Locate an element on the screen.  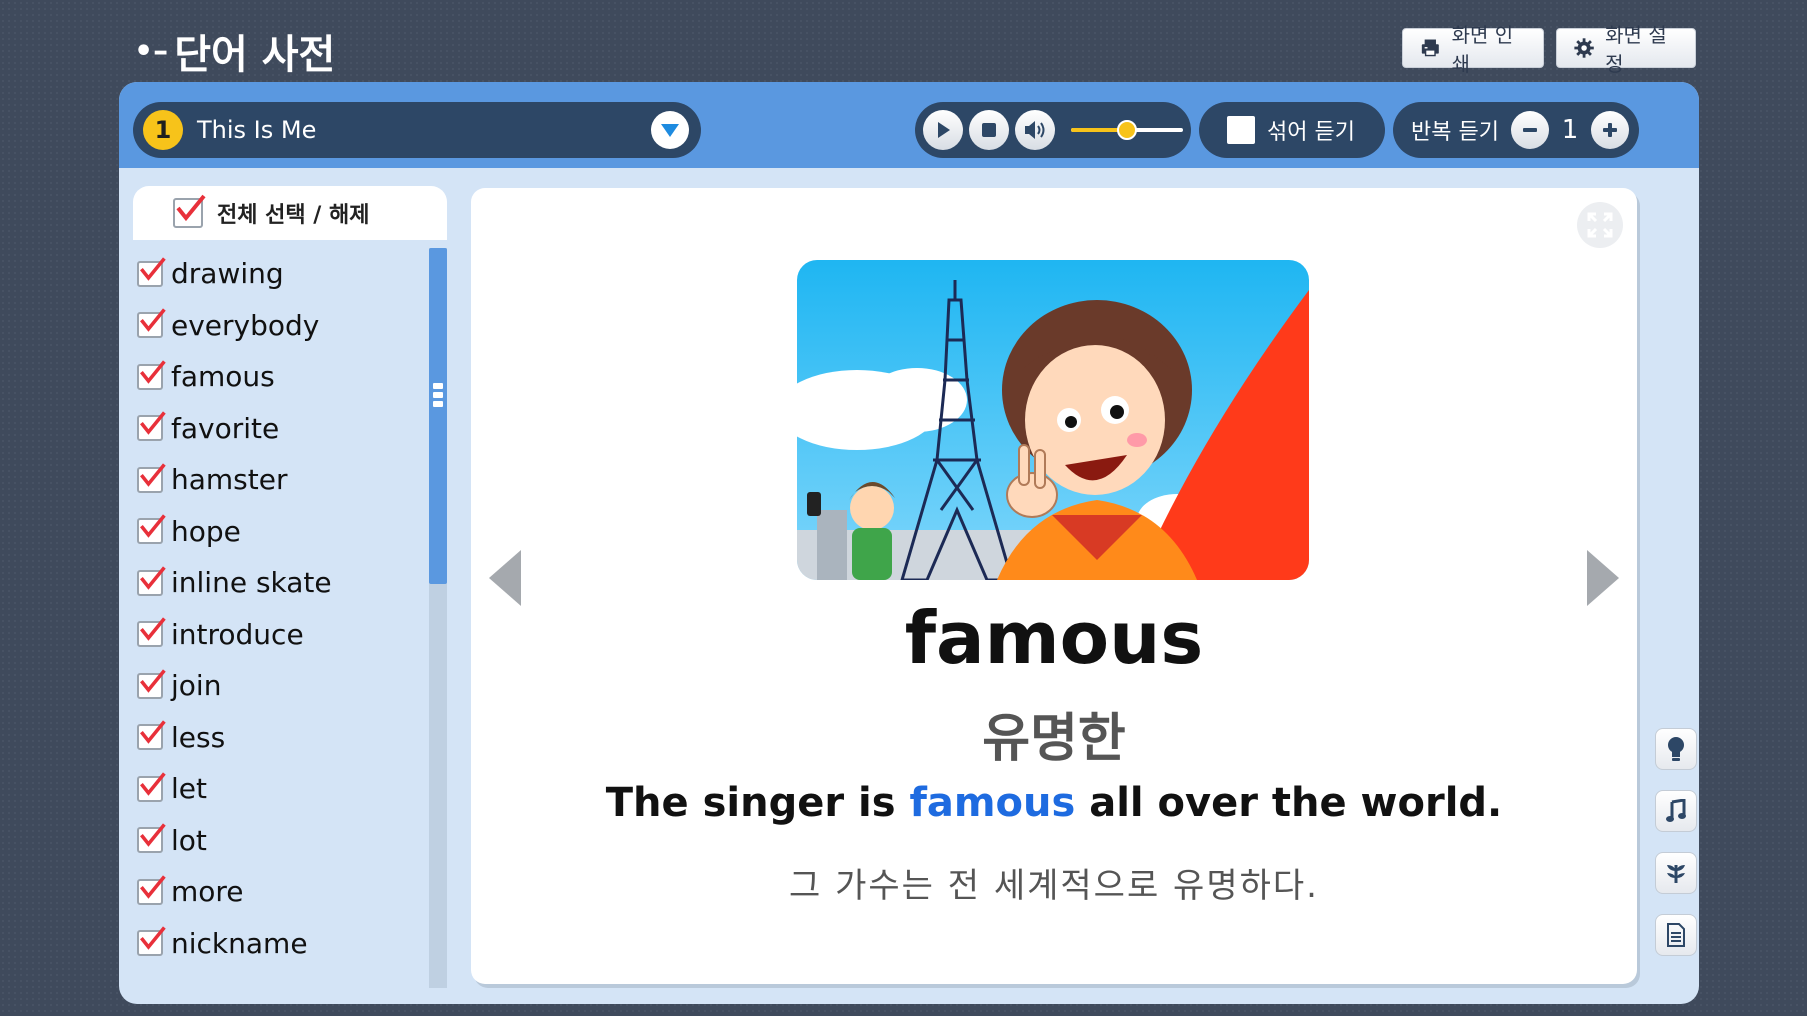
word-list-item: everybody is located at coordinates (287, 326).